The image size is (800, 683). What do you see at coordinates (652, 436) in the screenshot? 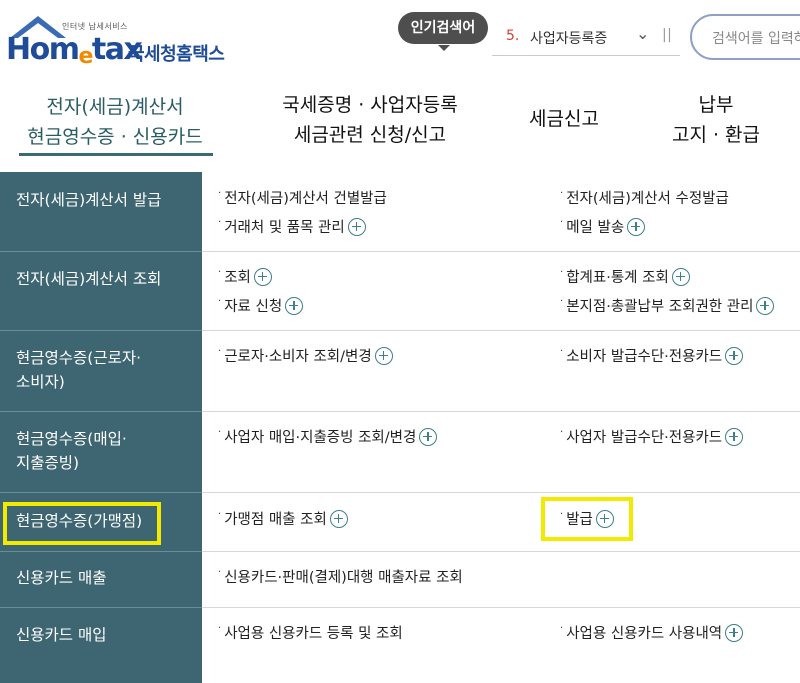
I see `menu-link-business-card: · 사업자 발급수단·전용카드` at bounding box center [652, 436].